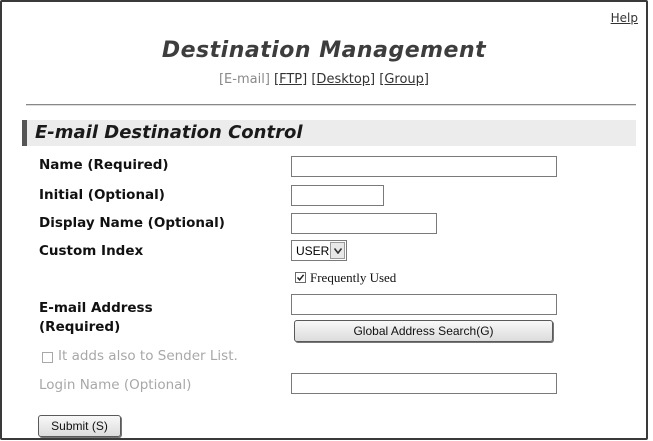  I want to click on tab-group: [Group], so click(404, 79).